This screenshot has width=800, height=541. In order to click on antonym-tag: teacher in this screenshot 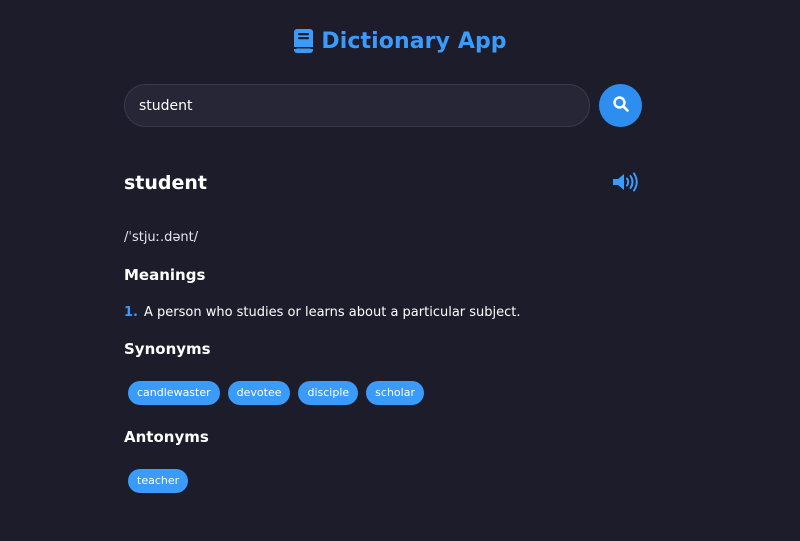, I will do `click(158, 481)`.